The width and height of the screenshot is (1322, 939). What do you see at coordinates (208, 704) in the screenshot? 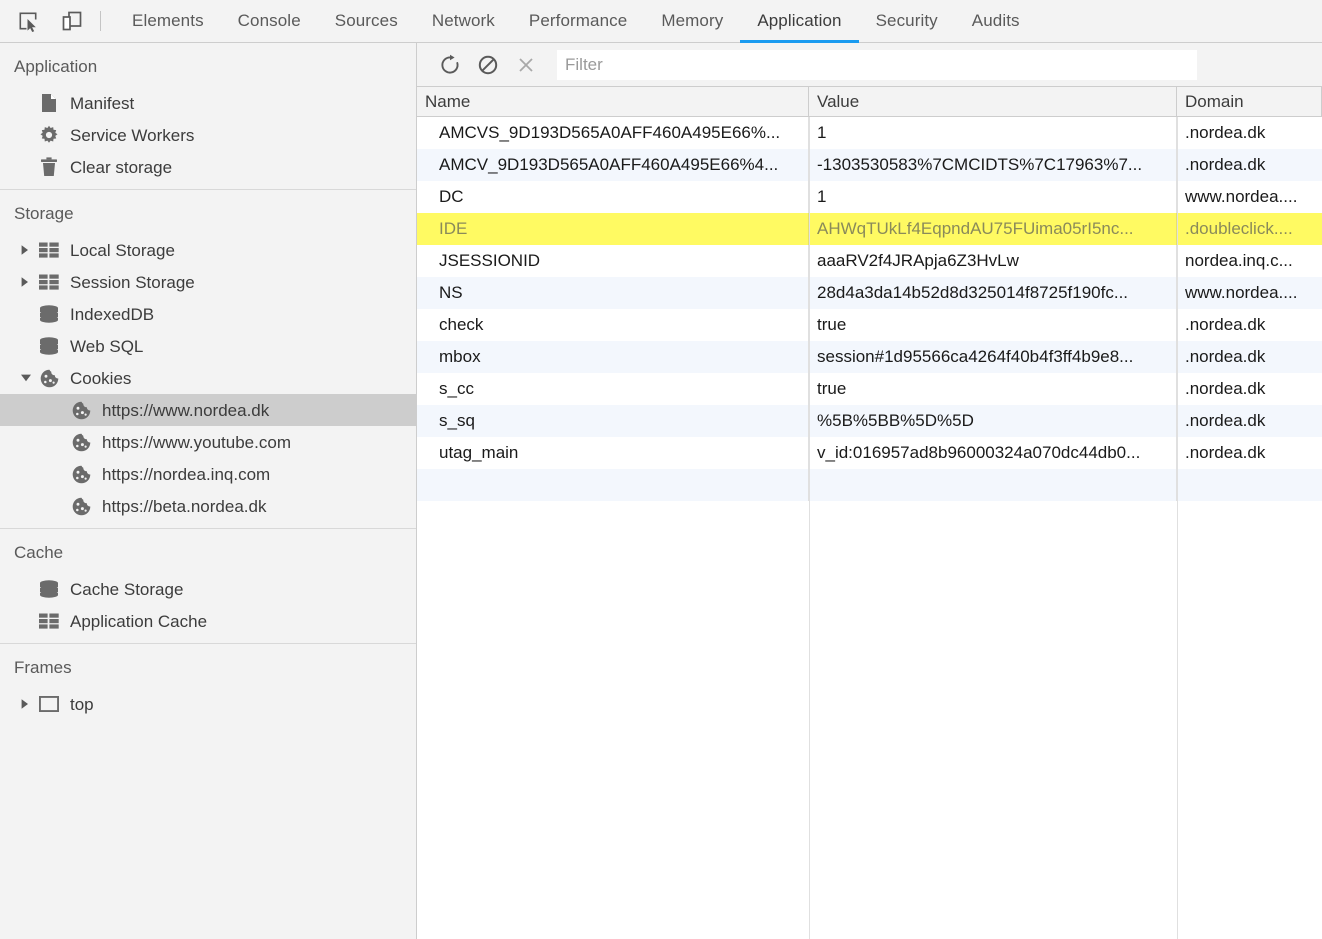
I see `sidebar-item-top: top` at bounding box center [208, 704].